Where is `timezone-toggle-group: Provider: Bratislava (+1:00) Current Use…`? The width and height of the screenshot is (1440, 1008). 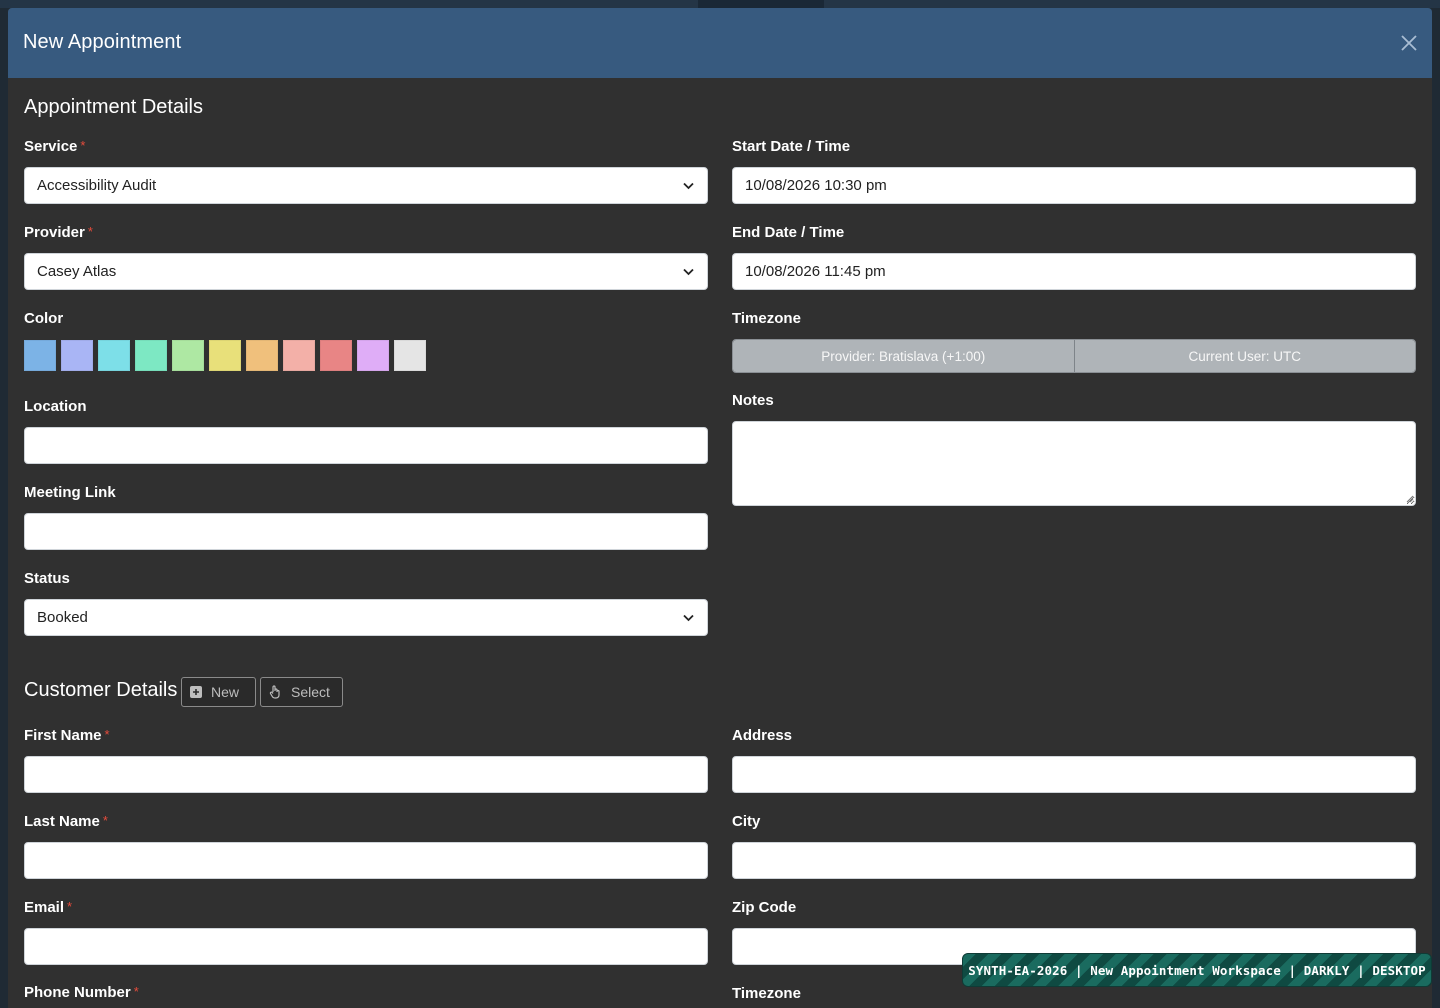 timezone-toggle-group: Provider: Bratislava (+1:00) Current Use… is located at coordinates (1074, 356).